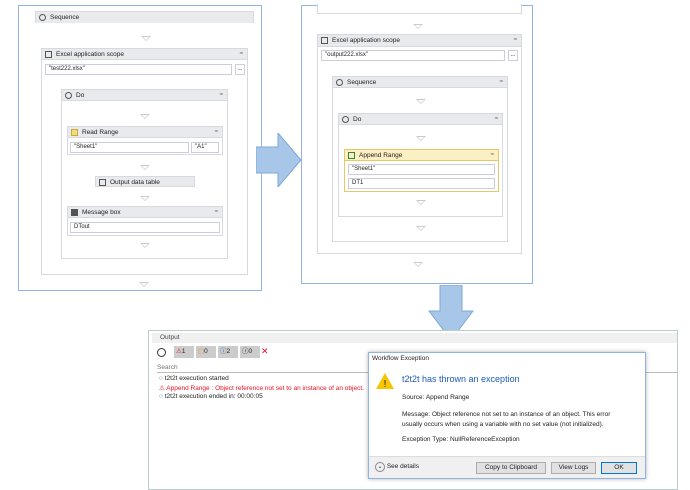 This screenshot has width=690, height=490. Describe the element at coordinates (145, 227) in the screenshot. I see `message-text-input: DTout` at that location.